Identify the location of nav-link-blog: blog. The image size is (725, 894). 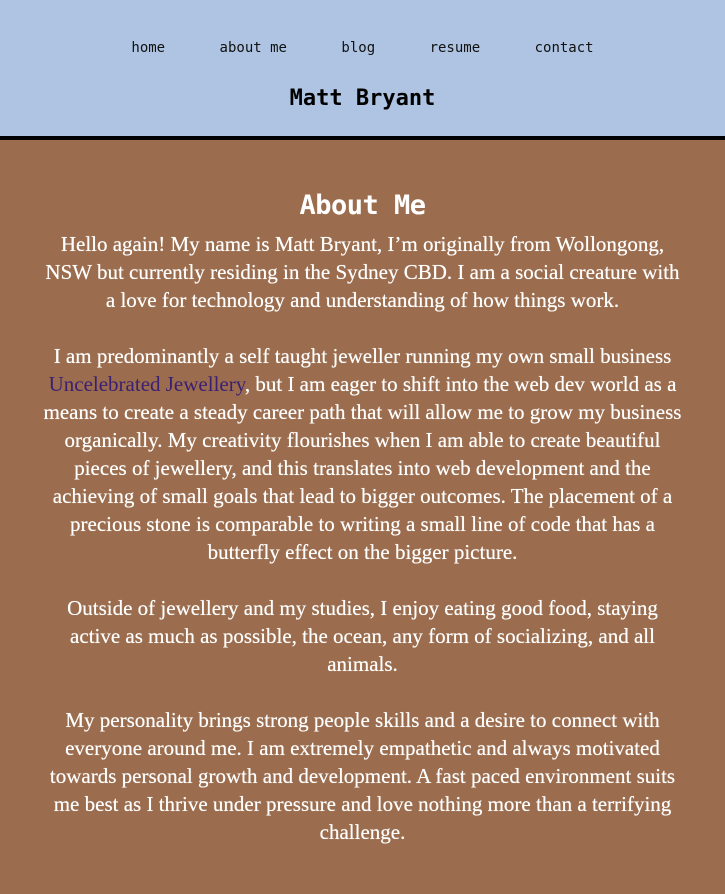
(358, 48).